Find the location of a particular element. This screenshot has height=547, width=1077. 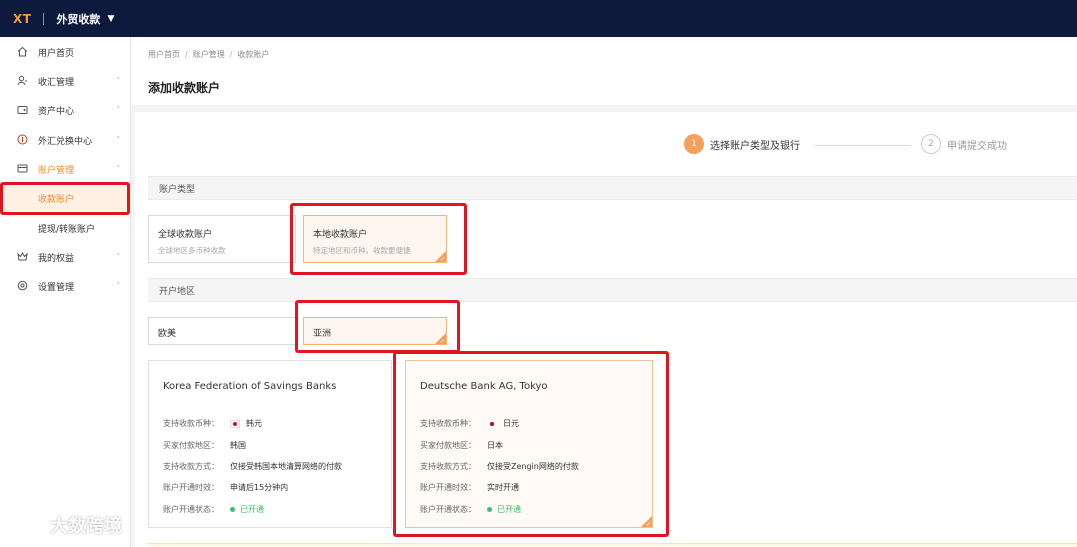

sidebar-item-label: 外汇兑换中心 is located at coordinates (65, 141).